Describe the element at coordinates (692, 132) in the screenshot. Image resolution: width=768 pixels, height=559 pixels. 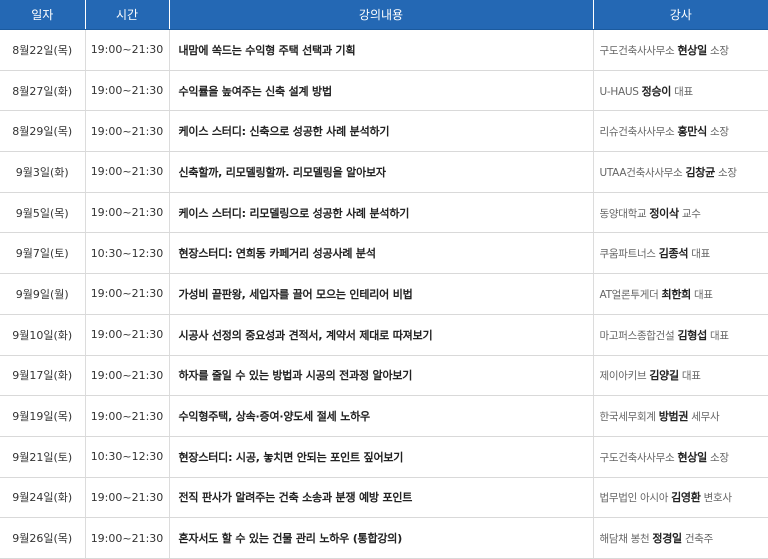
I see `lecturer-name: 홍만식` at that location.